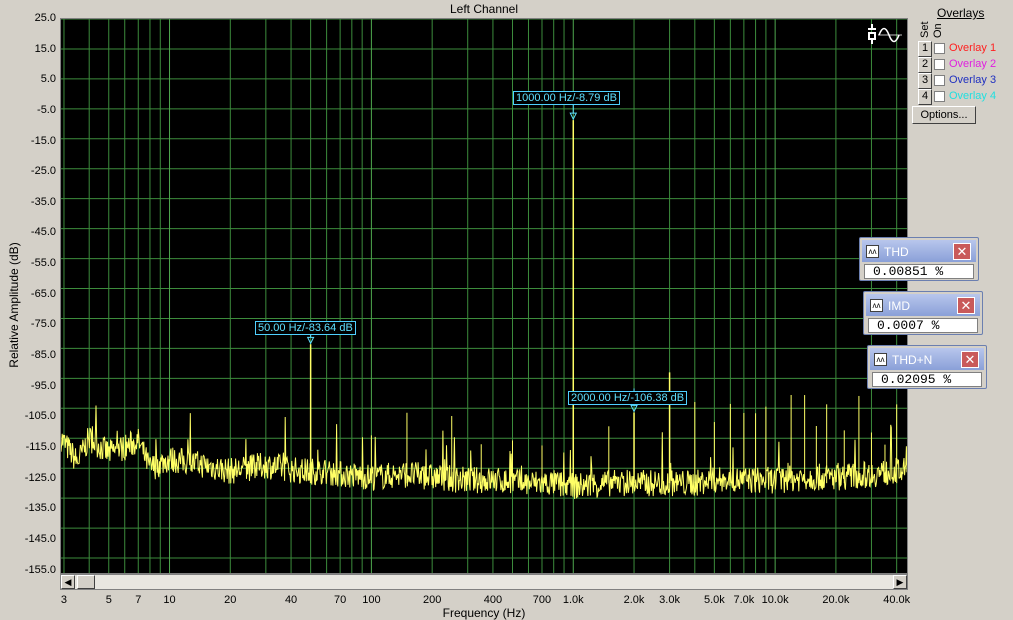 This screenshot has width=1013, height=620. I want to click on x-tick-label: 1.0k, so click(573, 600).